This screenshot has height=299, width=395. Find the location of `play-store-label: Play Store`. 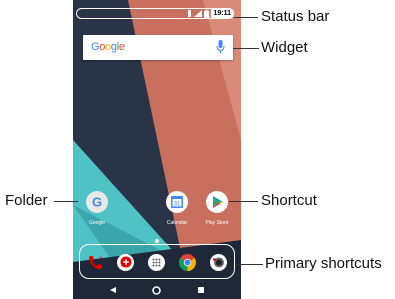

play-store-label: Play Store is located at coordinates (217, 223).